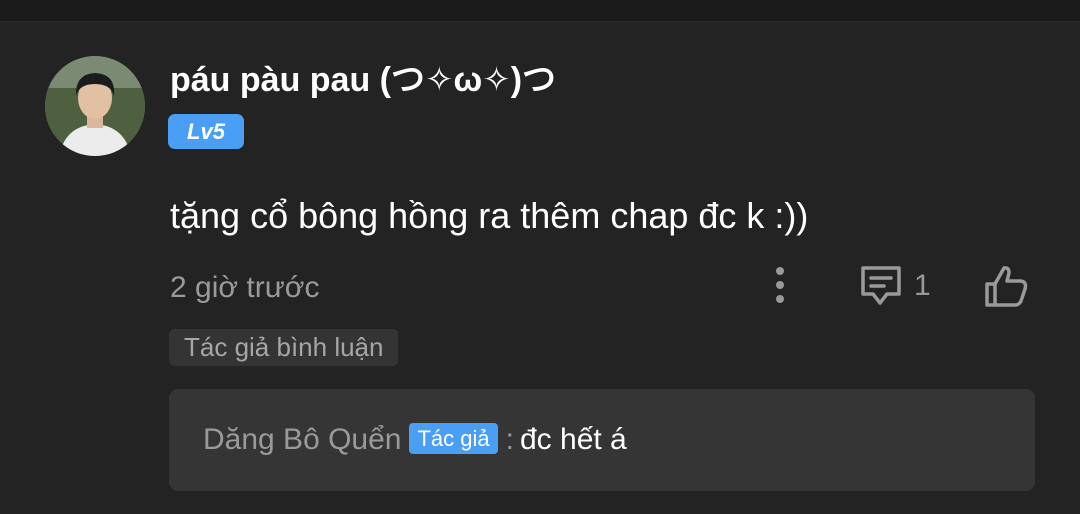  I want to click on more-options-button, so click(780, 286).